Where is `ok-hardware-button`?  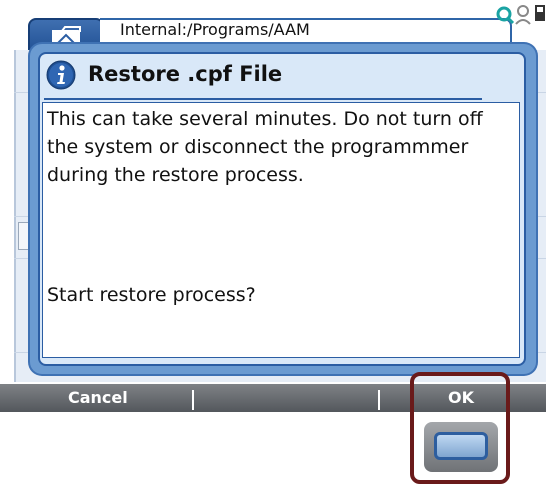
ok-hardware-button is located at coordinates (461, 447).